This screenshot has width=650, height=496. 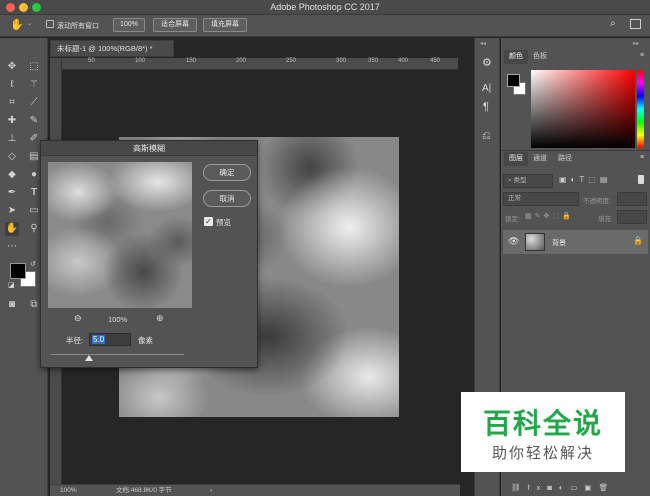 What do you see at coordinates (78, 26) in the screenshot?
I see `scroll-all-windows-label: 滚动所有窗口` at bounding box center [78, 26].